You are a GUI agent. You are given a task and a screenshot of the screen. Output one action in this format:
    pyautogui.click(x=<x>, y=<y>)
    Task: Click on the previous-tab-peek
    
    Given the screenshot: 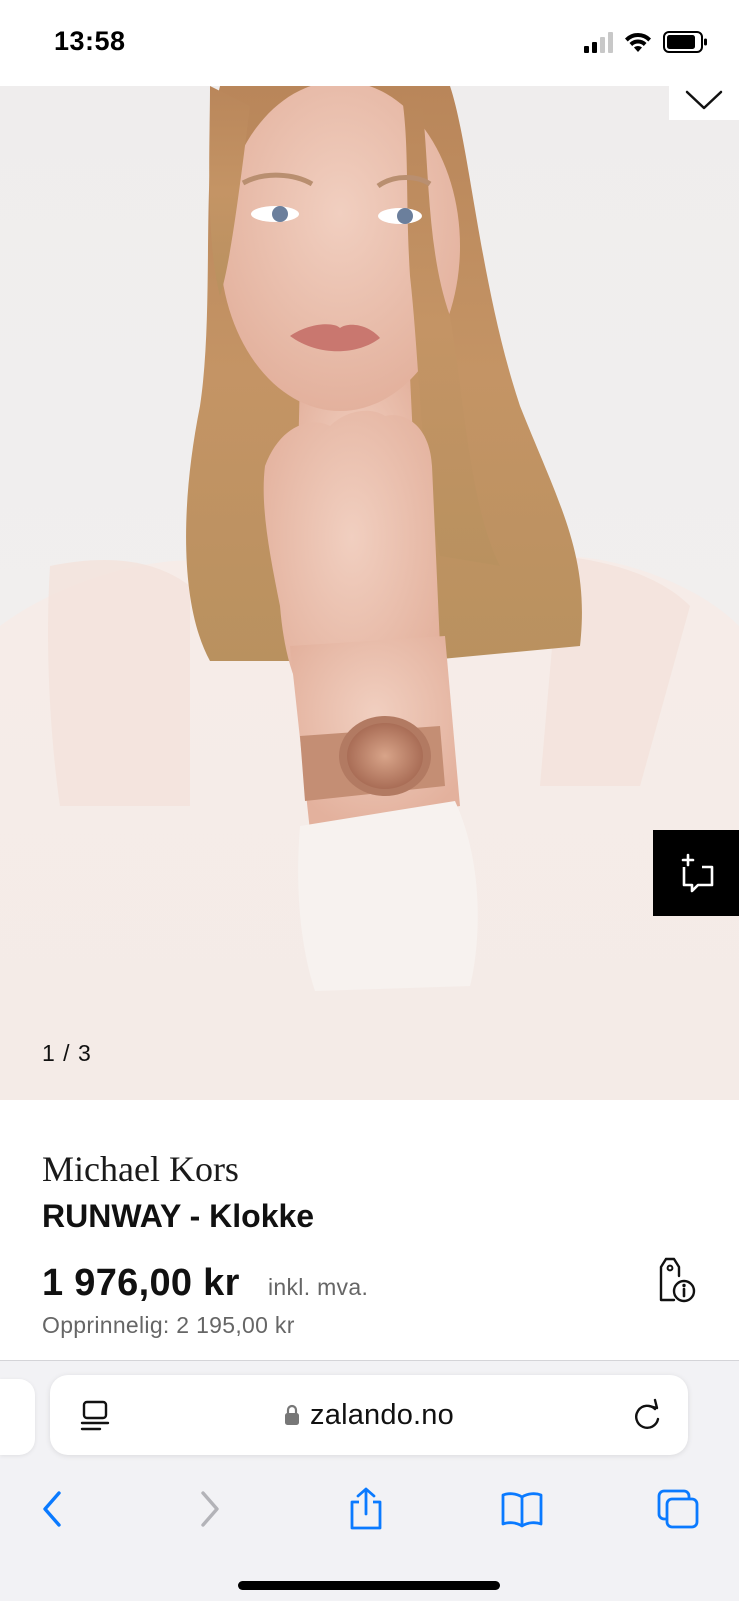 What is the action you would take?
    pyautogui.click(x=17, y=1417)
    